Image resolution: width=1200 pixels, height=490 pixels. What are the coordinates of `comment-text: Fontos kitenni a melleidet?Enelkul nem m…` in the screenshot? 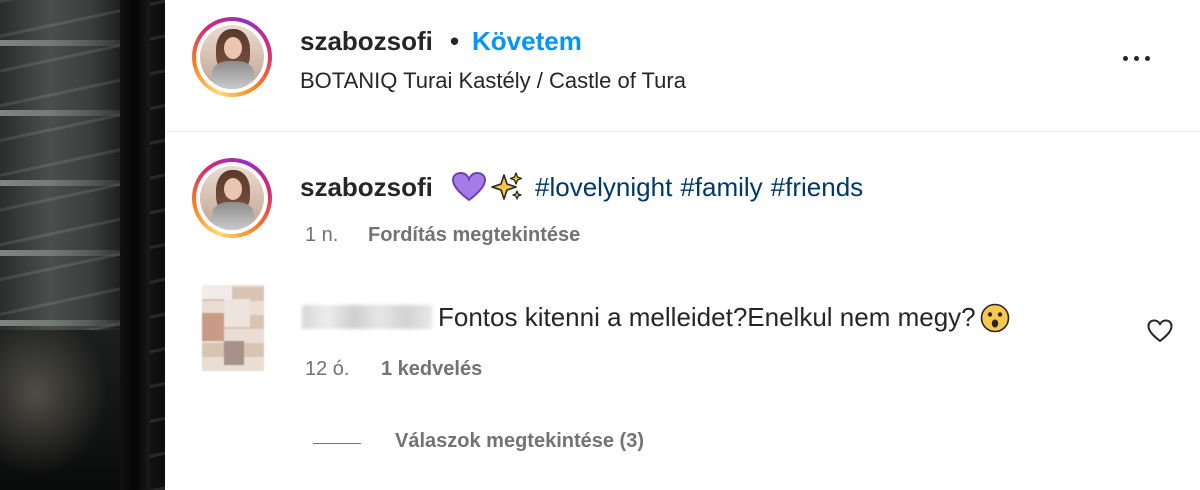 It's located at (707, 317).